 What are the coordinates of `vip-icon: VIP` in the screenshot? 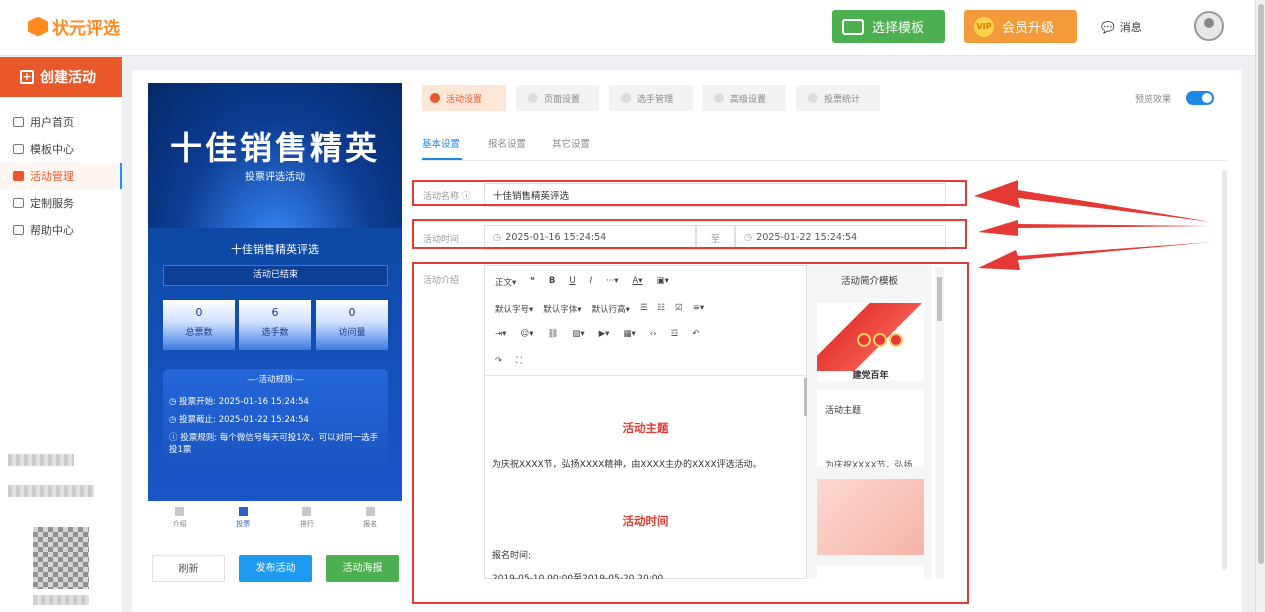 It's located at (984, 26).